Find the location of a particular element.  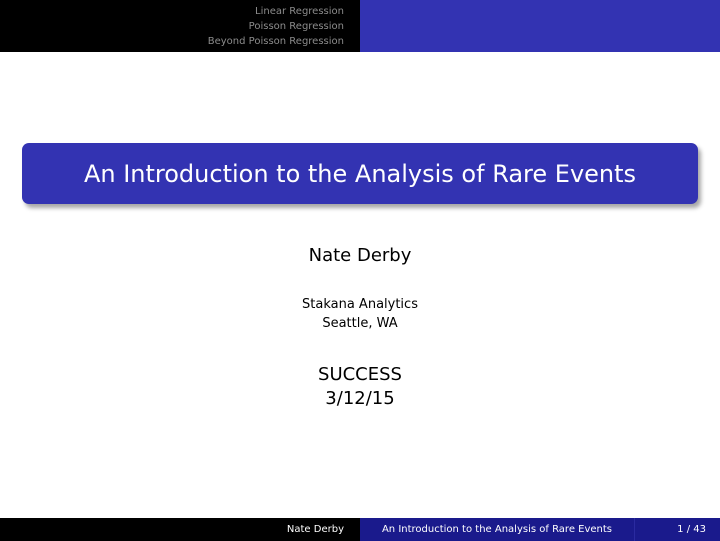

footer-author: Nate Derby is located at coordinates (180, 529).